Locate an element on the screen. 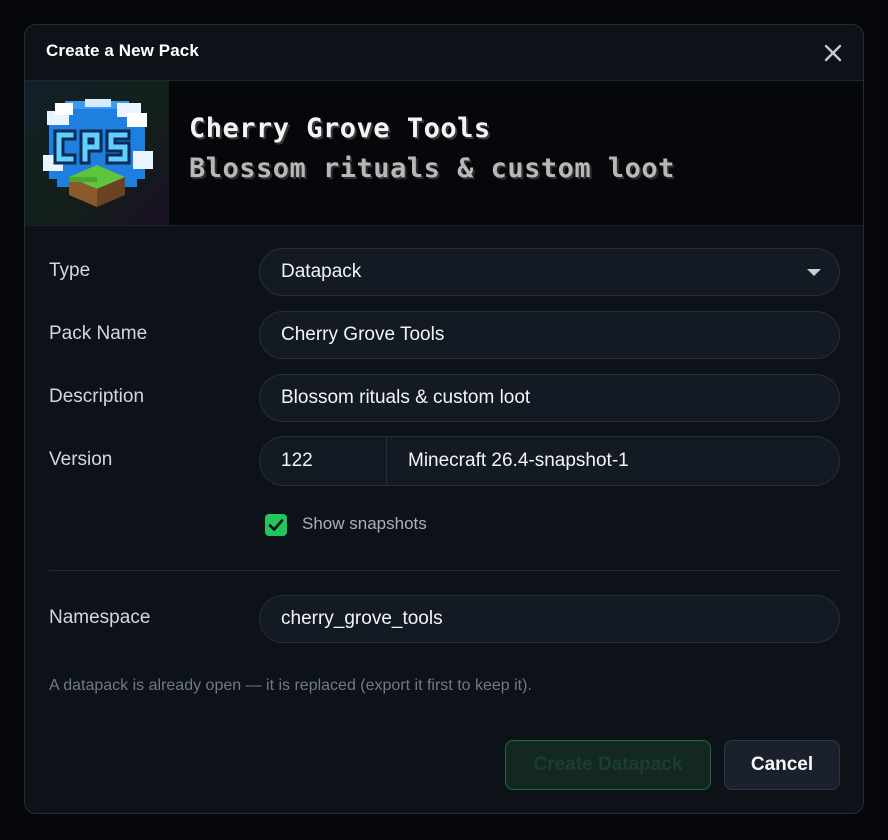  cancel-button: Cancel is located at coordinates (782, 765).